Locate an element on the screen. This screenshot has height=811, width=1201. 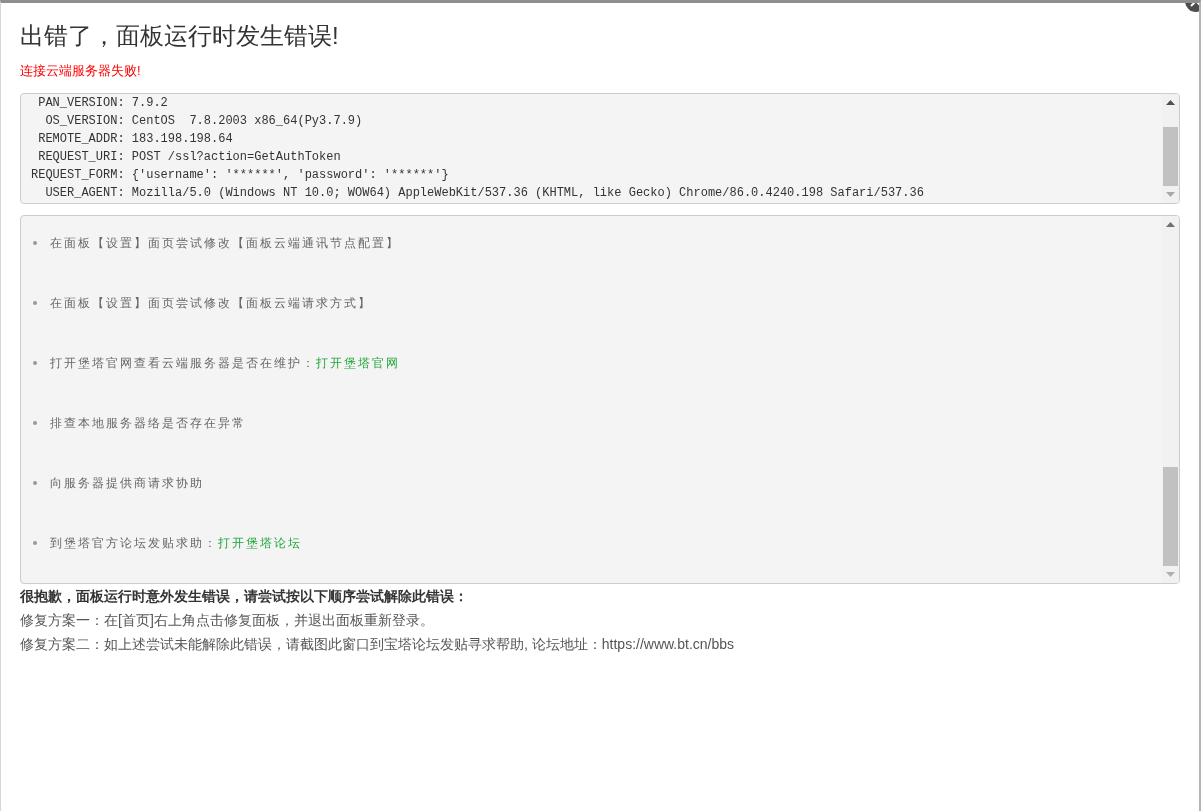
suggestion-text: 在面板【设置】面页尝试修改【面板云端通讯节点配置】 is located at coordinates (225, 243).